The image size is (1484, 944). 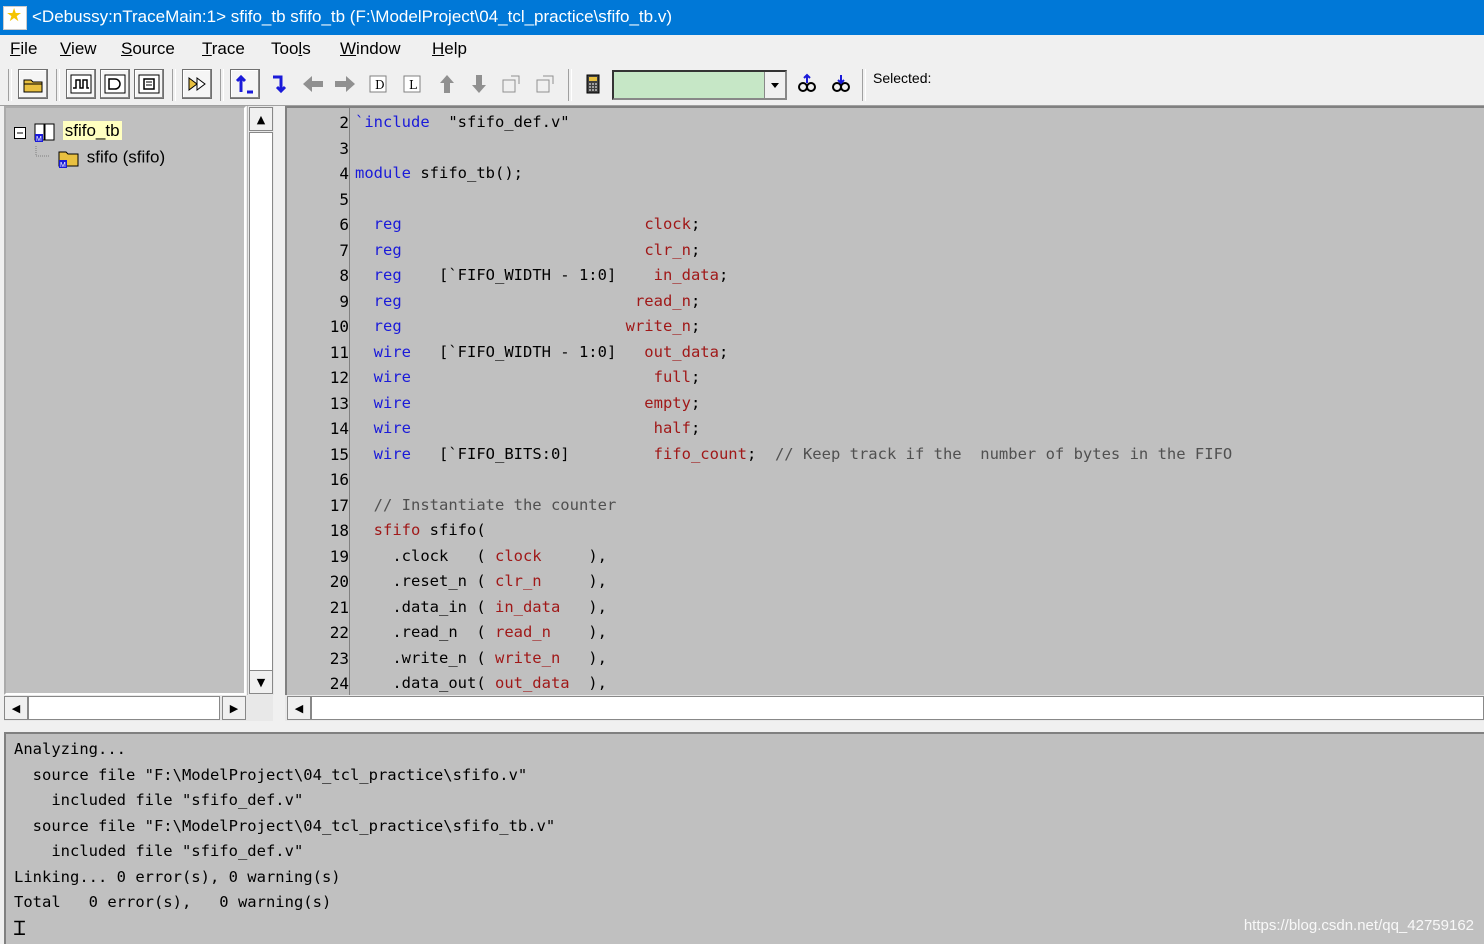 I want to click on next-icon, so click(x=545, y=84).